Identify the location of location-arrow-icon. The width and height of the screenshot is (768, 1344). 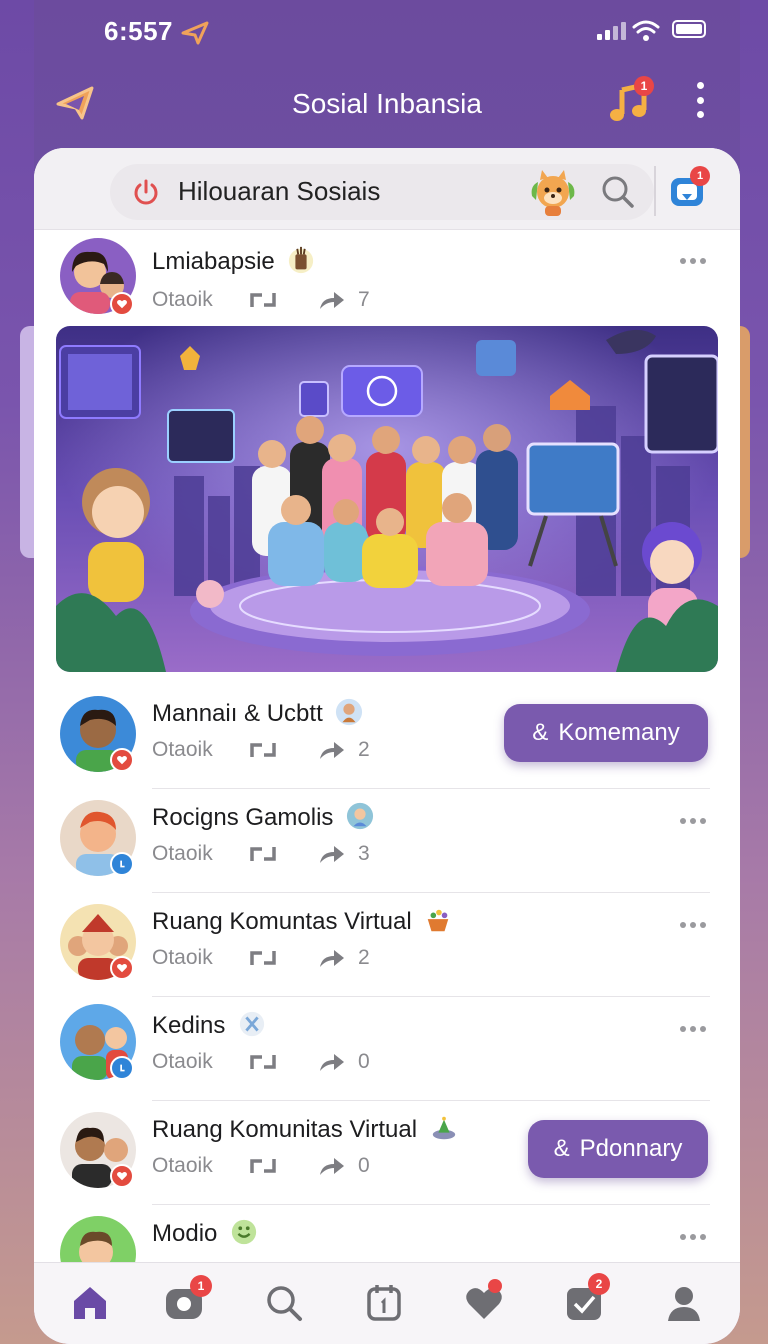
(195, 33).